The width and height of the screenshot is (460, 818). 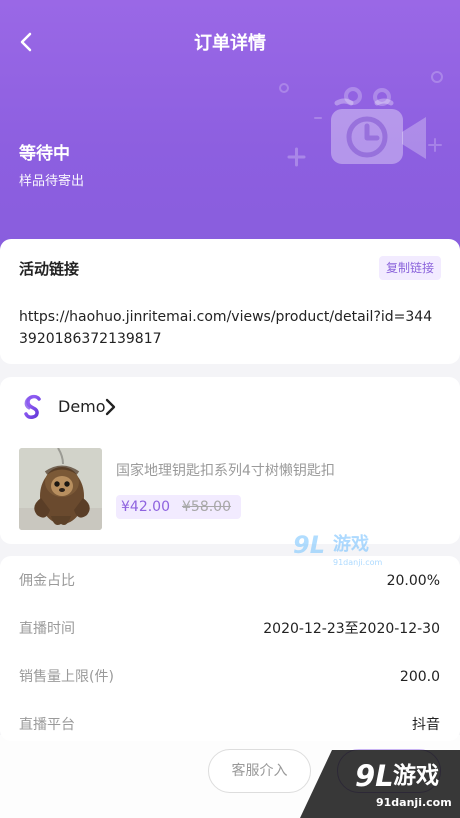 I want to click on platform-label: 直播平台, so click(x=47, y=725).